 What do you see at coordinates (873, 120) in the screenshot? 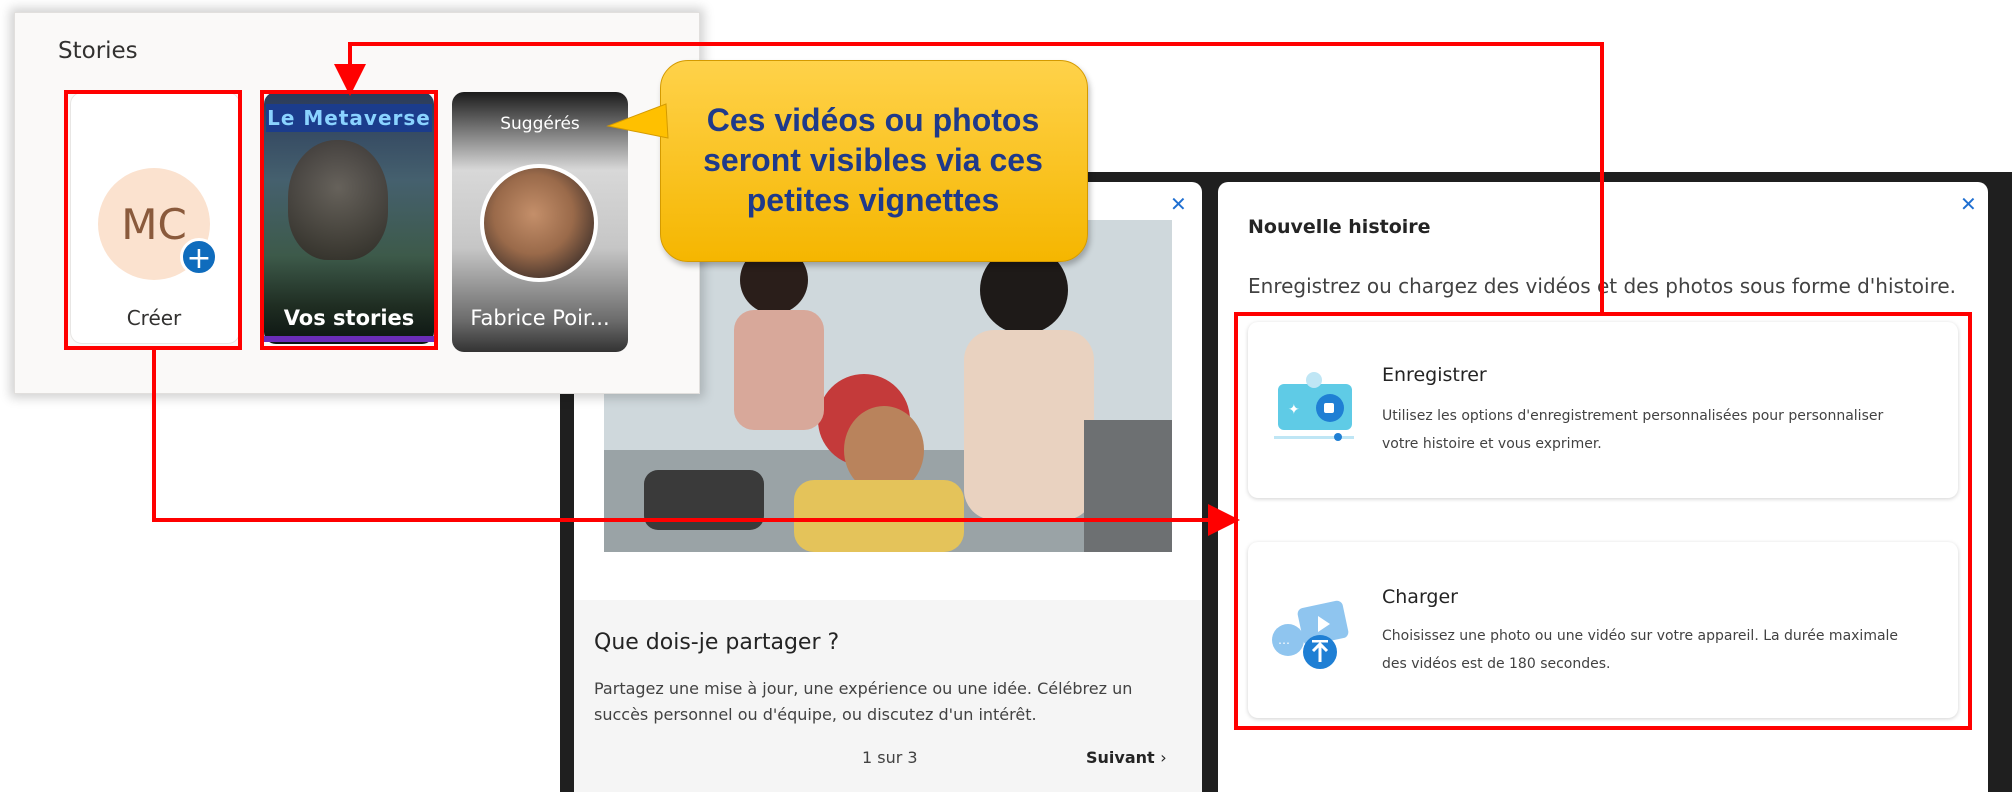
I see `callout-line-1: Ces vidéos ou photos` at bounding box center [873, 120].